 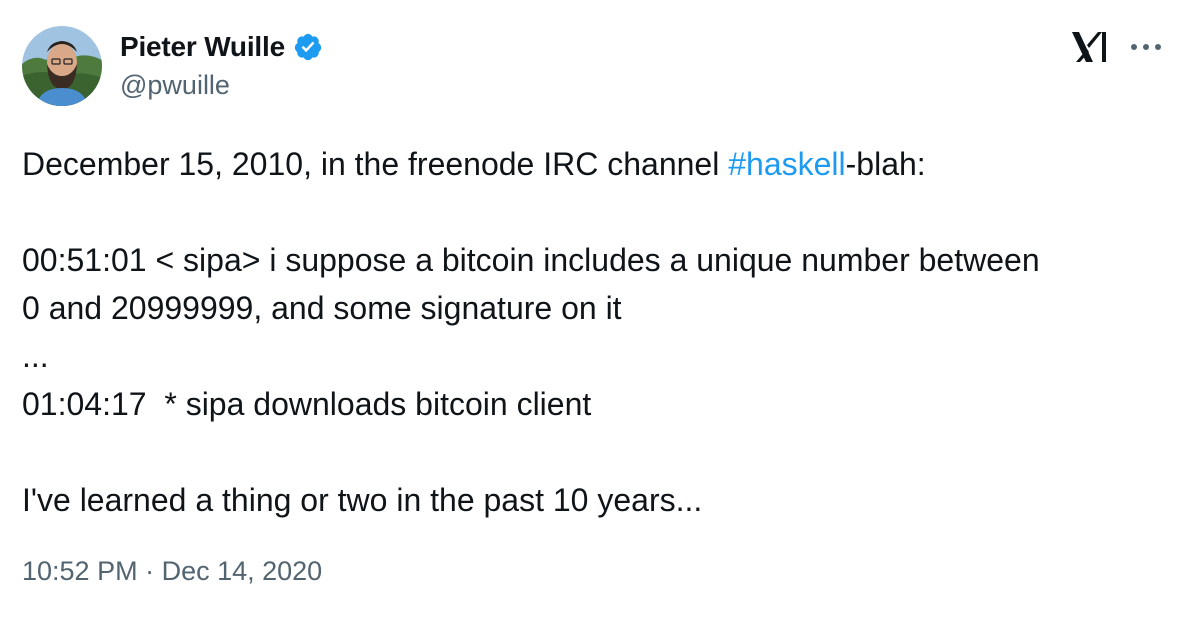 I want to click on more-dots-icon, so click(x=1146, y=47).